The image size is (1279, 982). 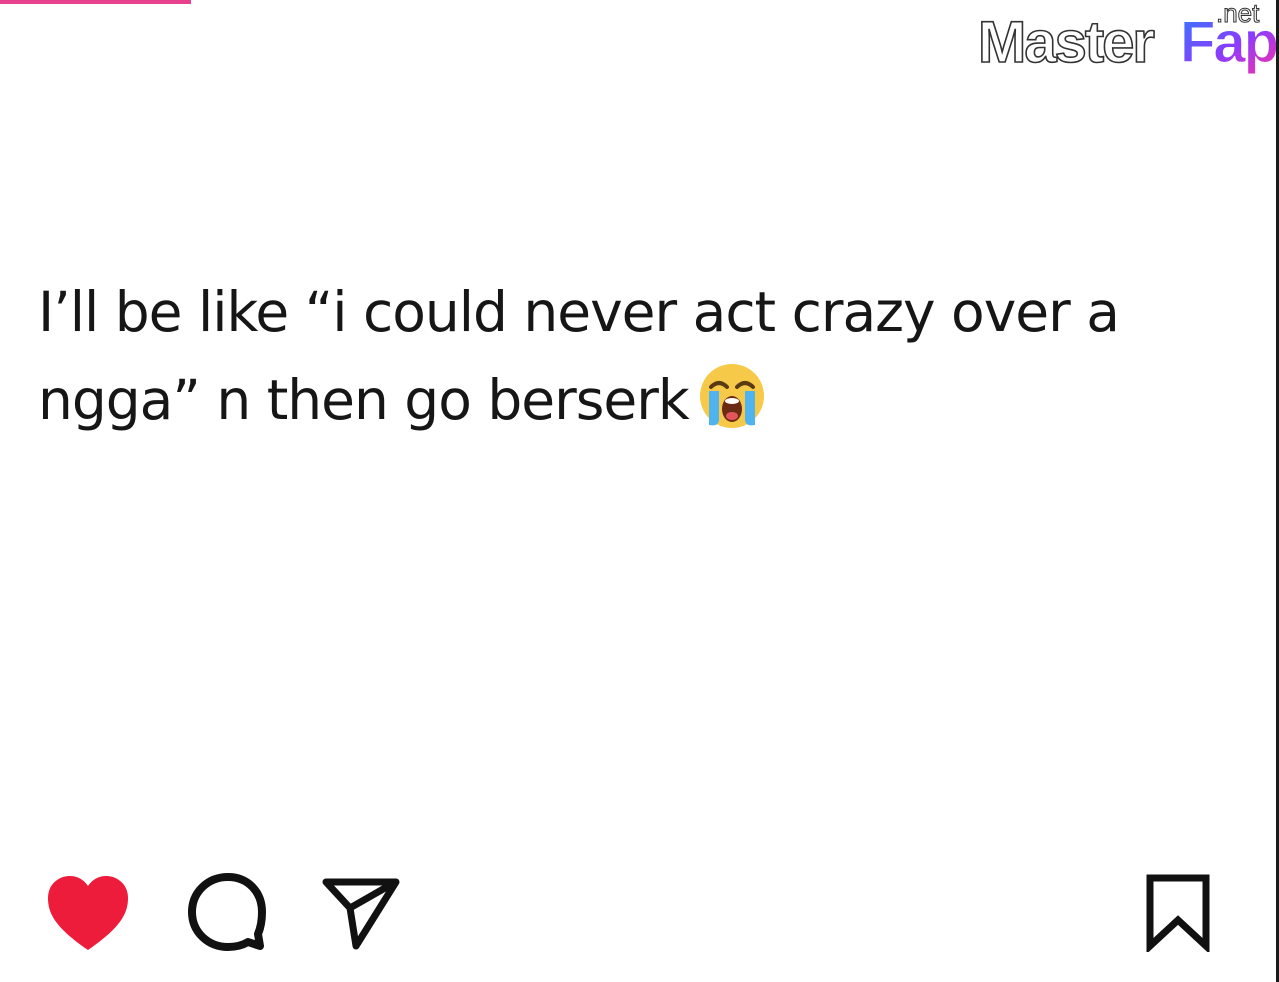 I want to click on bookmark-icon, so click(x=1178, y=913).